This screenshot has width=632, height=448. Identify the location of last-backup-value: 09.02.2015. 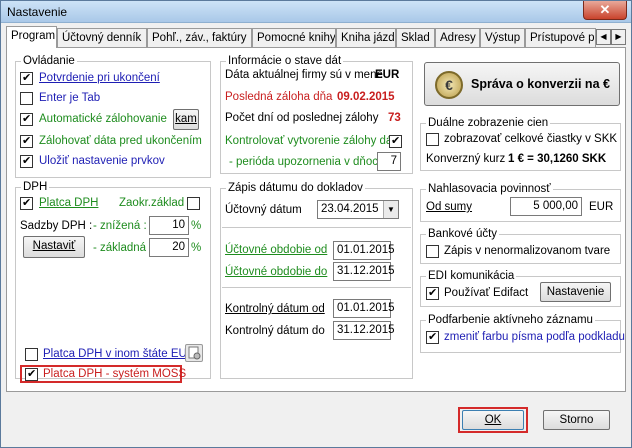
(366, 97).